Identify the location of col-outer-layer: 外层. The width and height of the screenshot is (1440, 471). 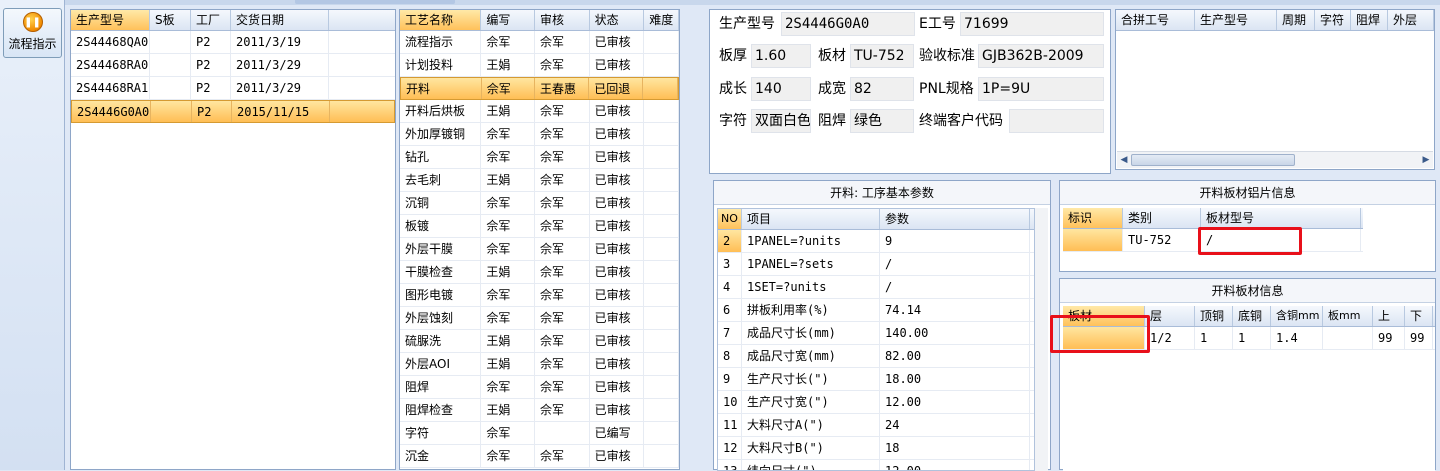
(1411, 20).